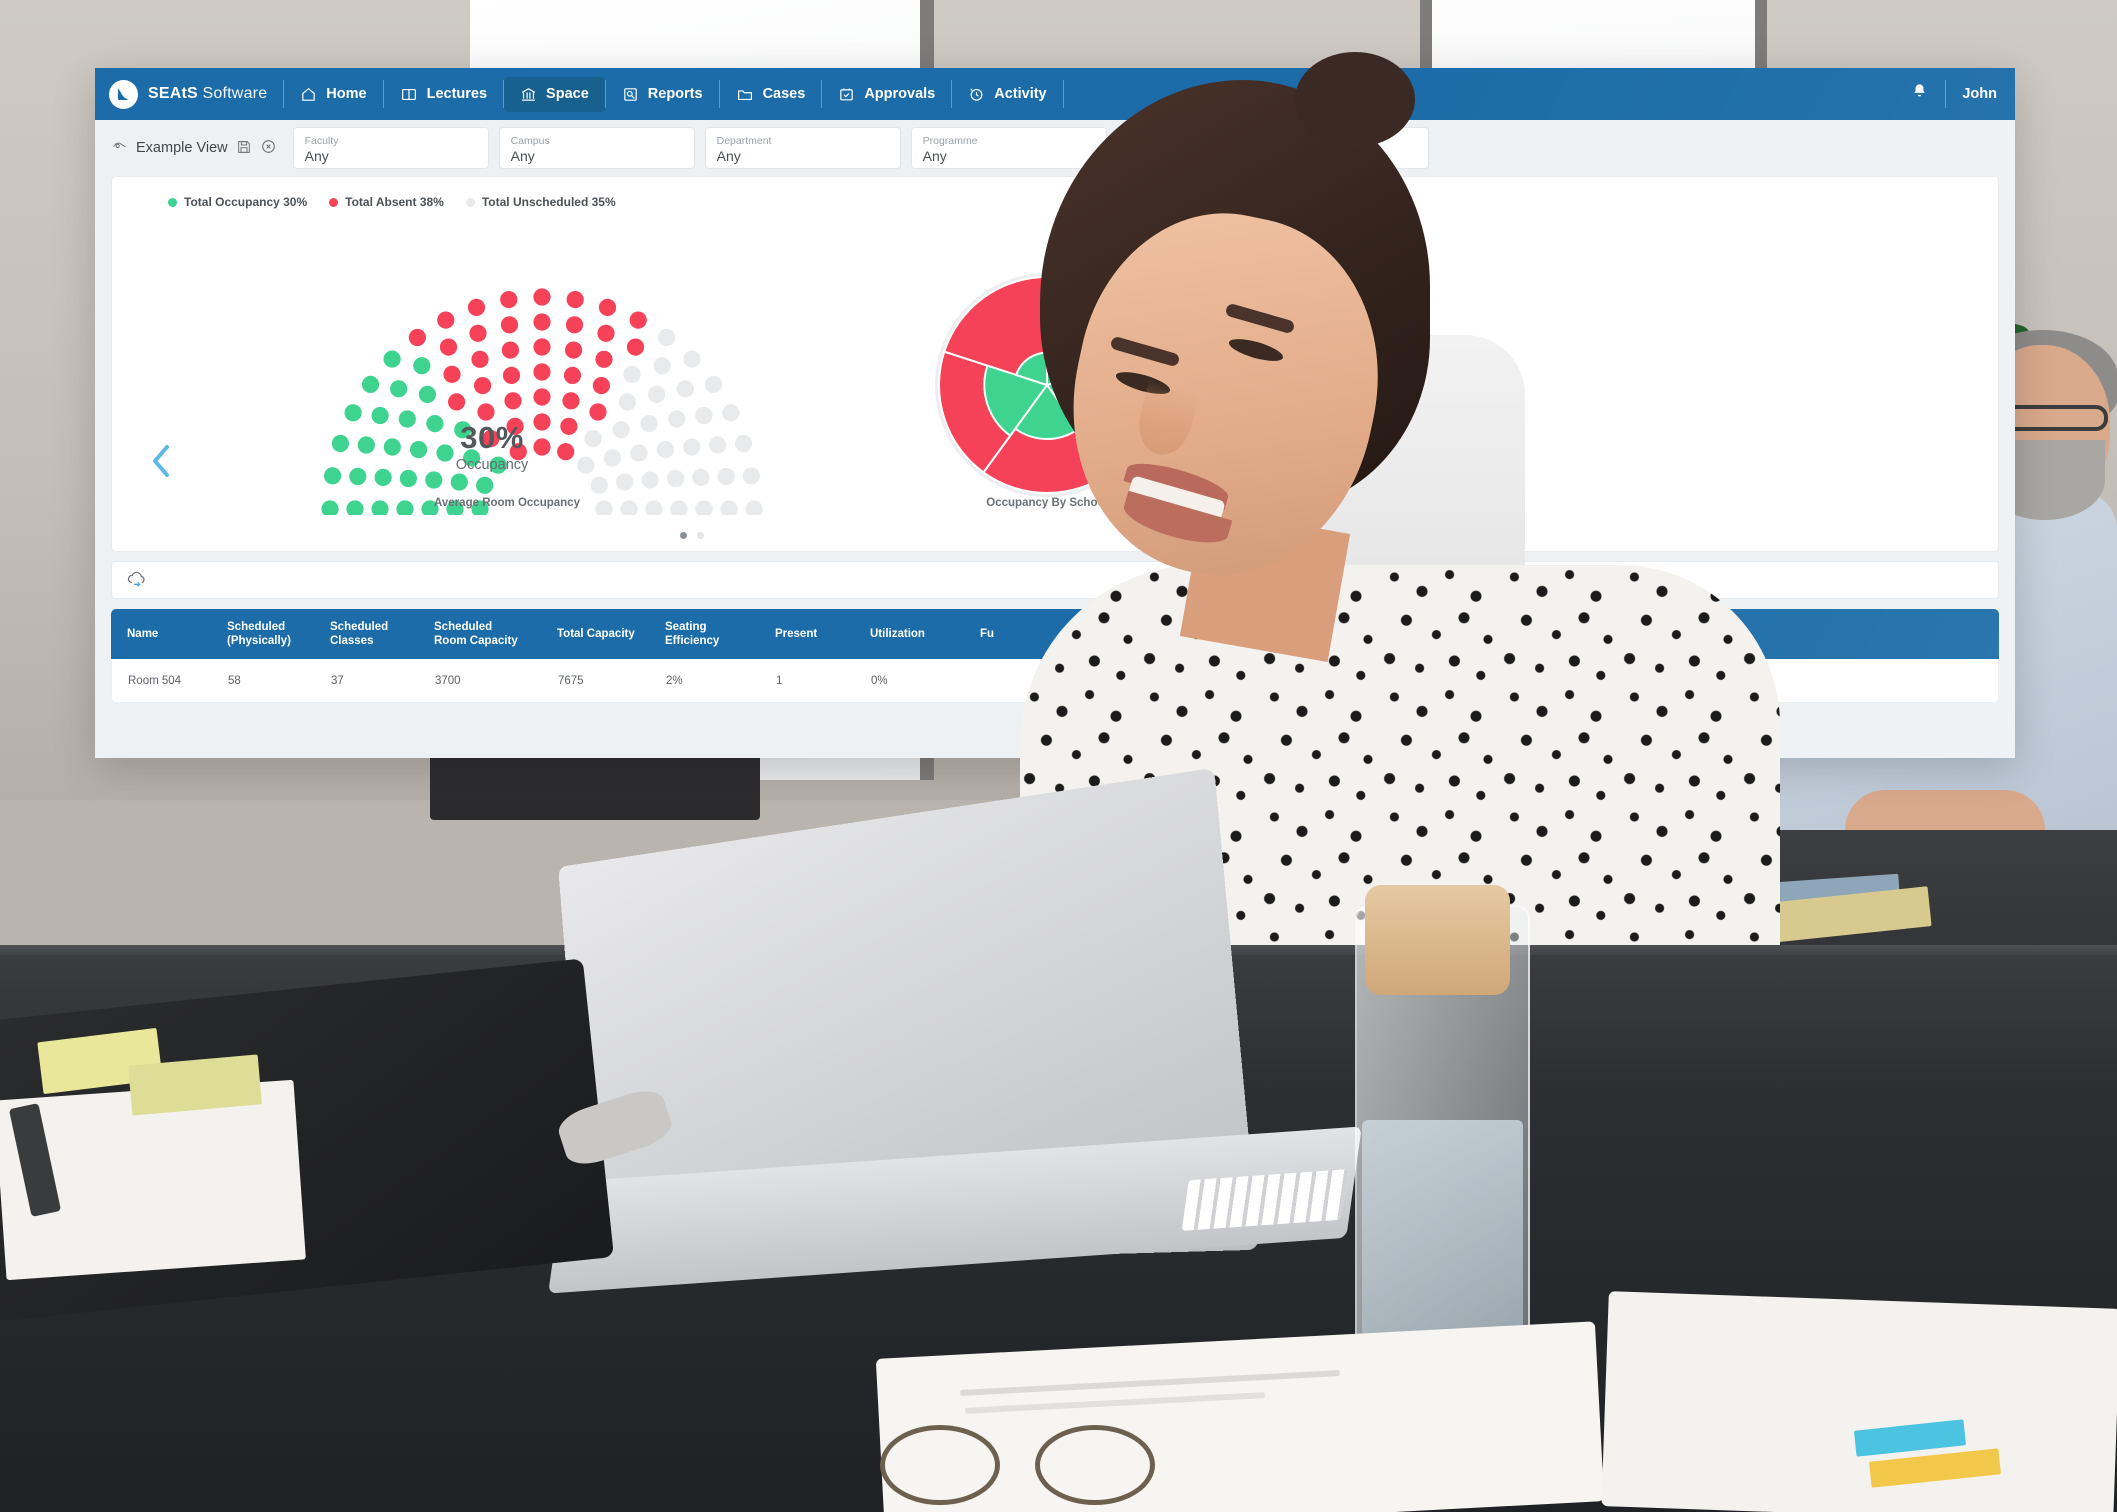 The width and height of the screenshot is (2117, 1512). Describe the element at coordinates (950, 141) in the screenshot. I see `filter-label: Programme` at that location.